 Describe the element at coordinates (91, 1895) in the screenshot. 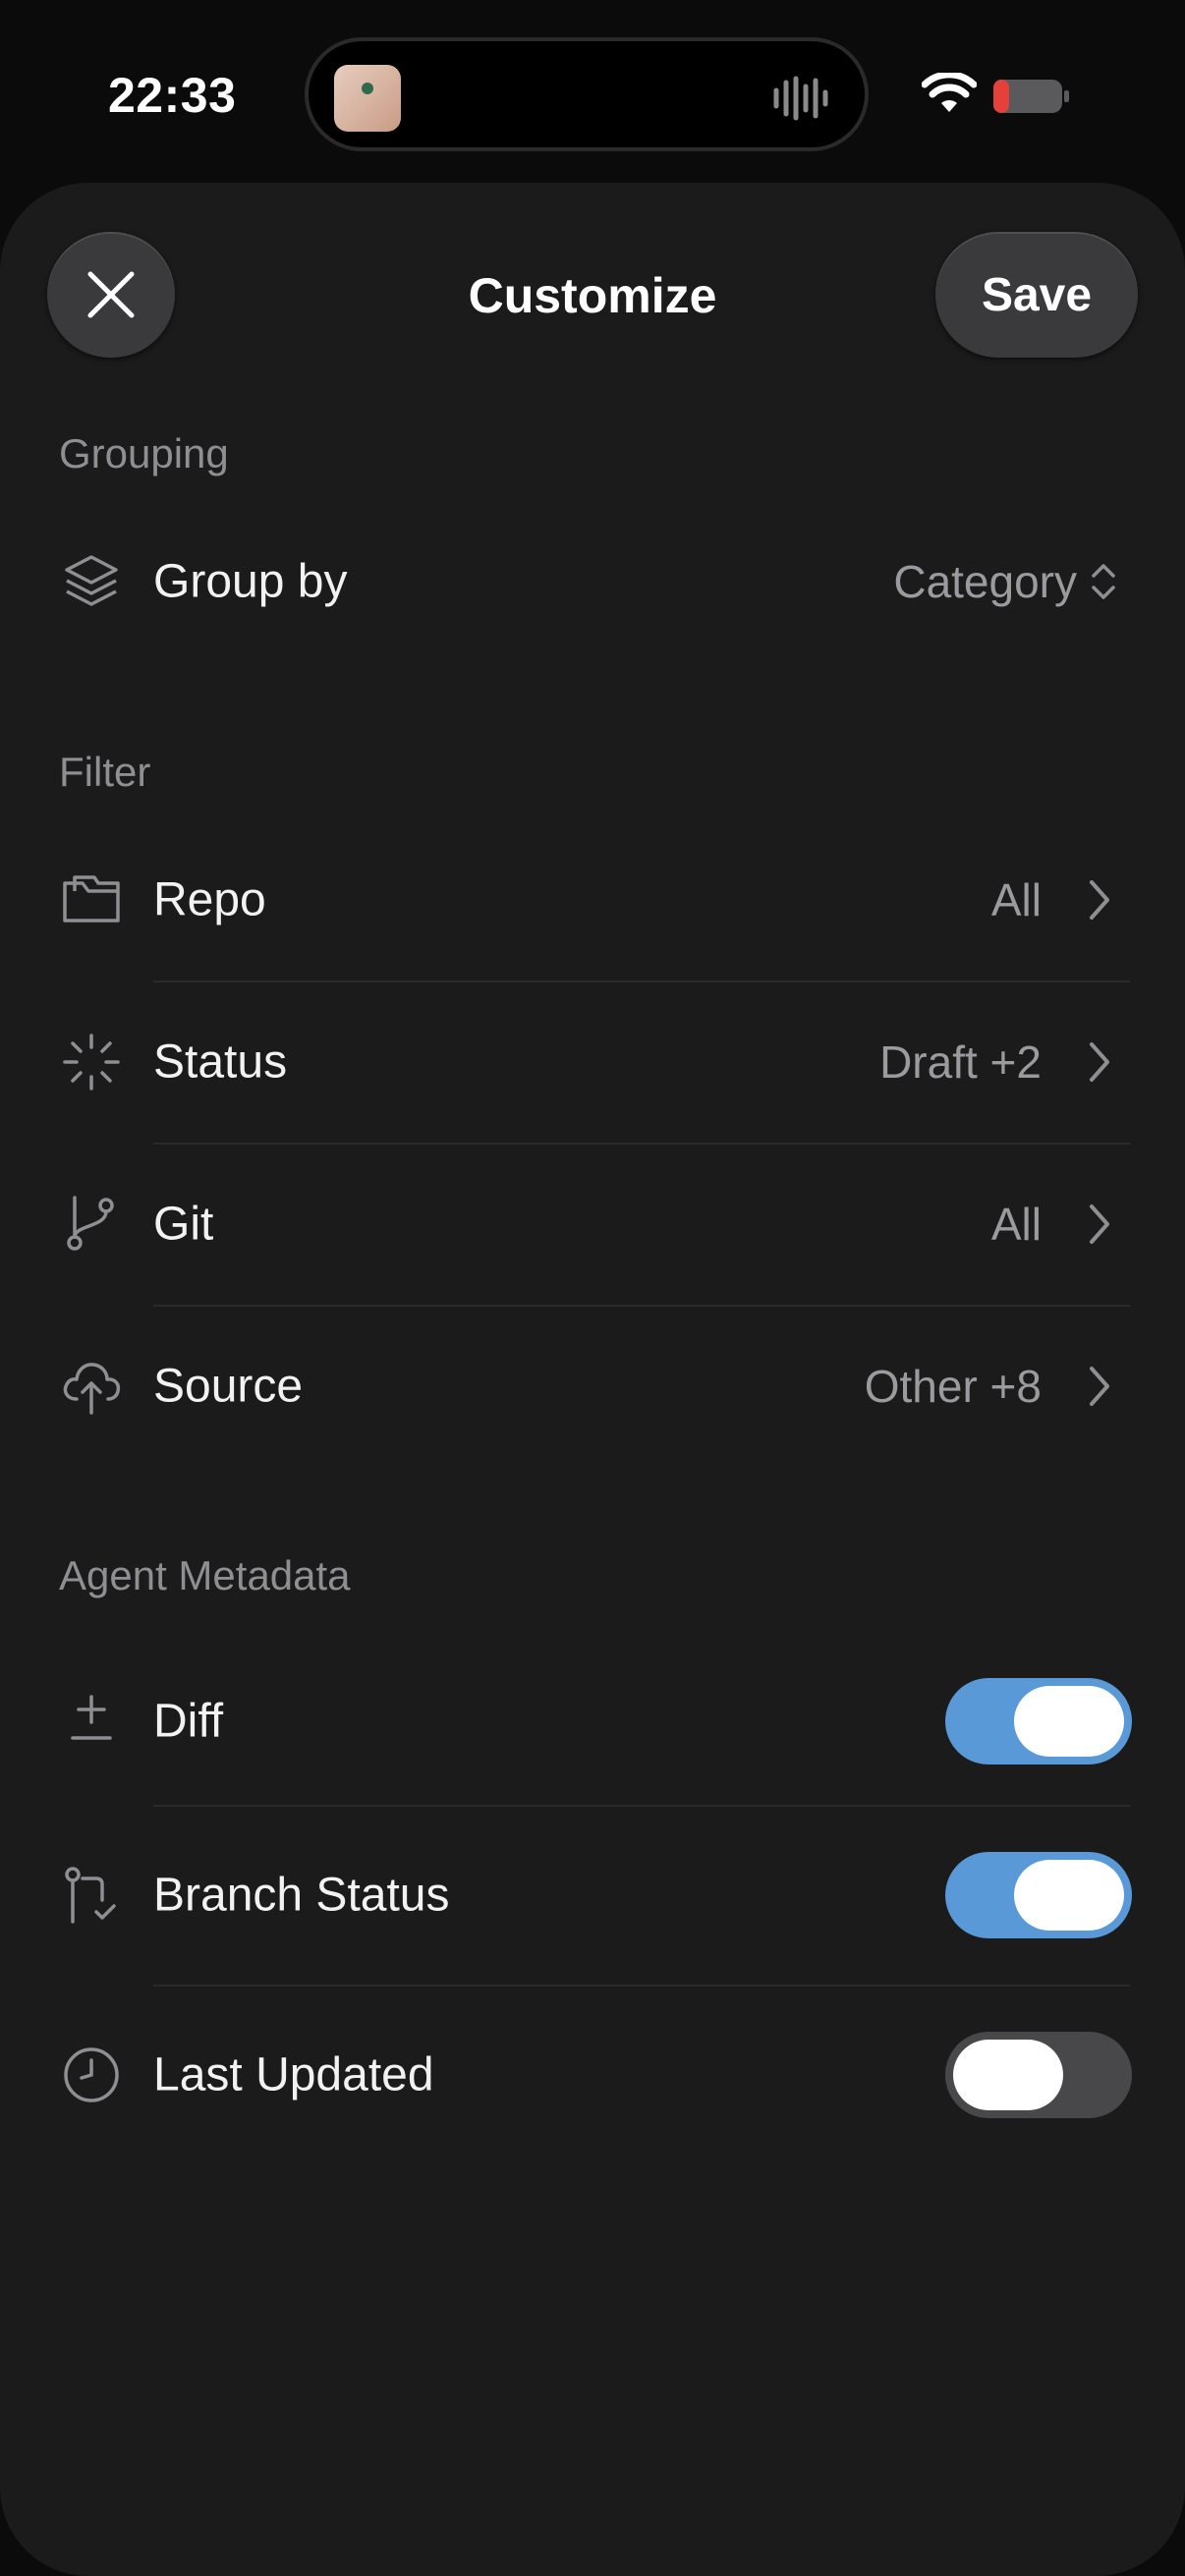

I see `git-pull-check-icon` at that location.